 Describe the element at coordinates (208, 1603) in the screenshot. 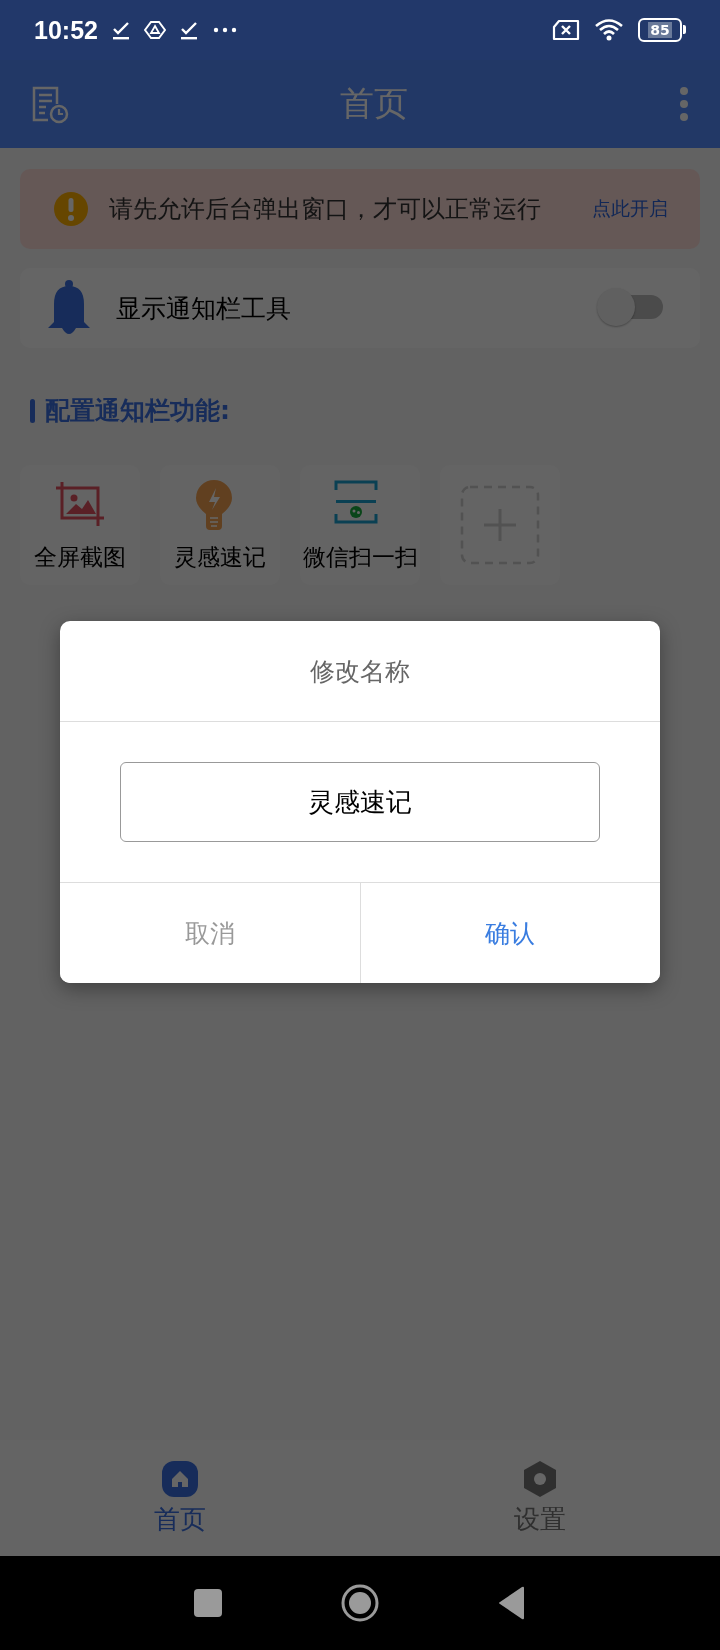

I see `recents-icon` at that location.